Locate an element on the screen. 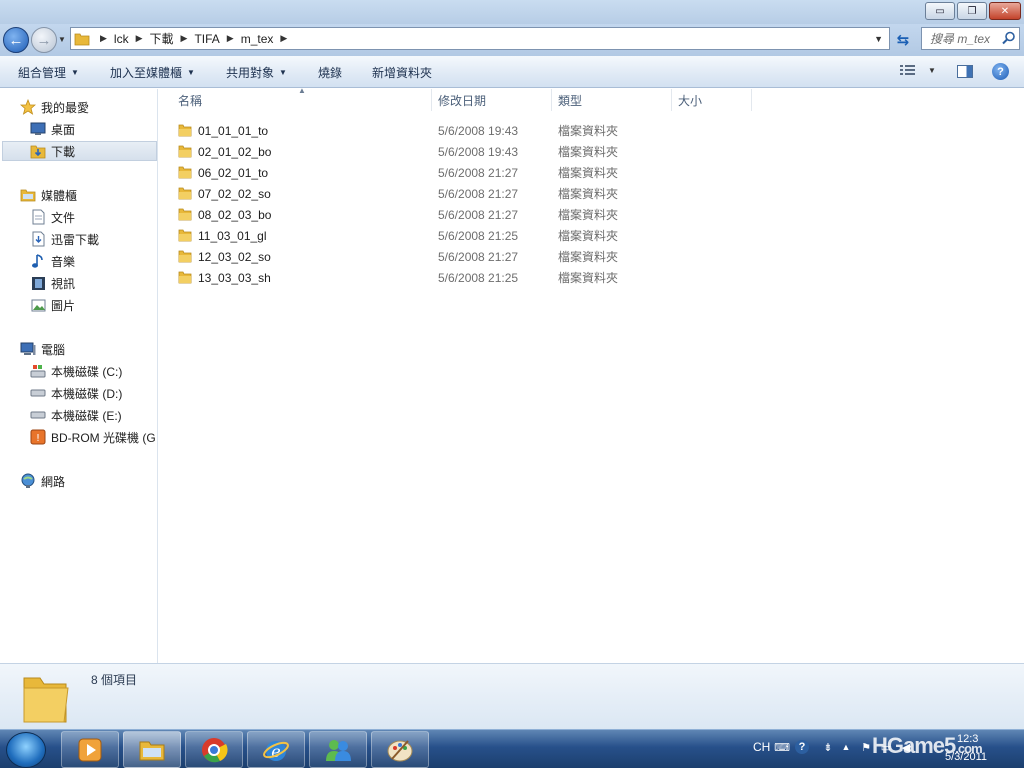 Image resolution: width=1024 pixels, height=768 pixels. taskbar-paint is located at coordinates (400, 749).